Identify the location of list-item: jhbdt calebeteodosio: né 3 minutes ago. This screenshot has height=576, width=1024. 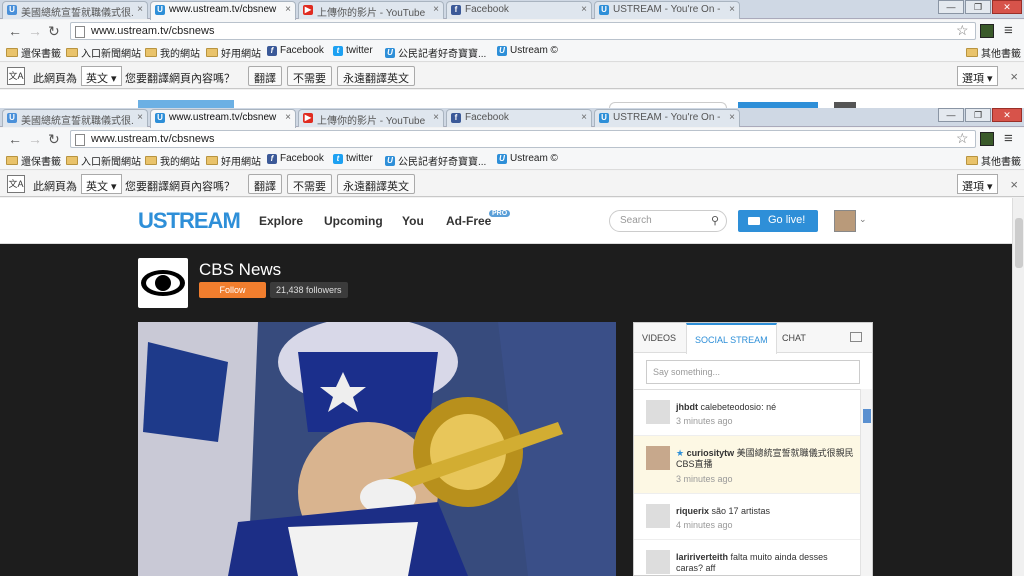
(747, 413).